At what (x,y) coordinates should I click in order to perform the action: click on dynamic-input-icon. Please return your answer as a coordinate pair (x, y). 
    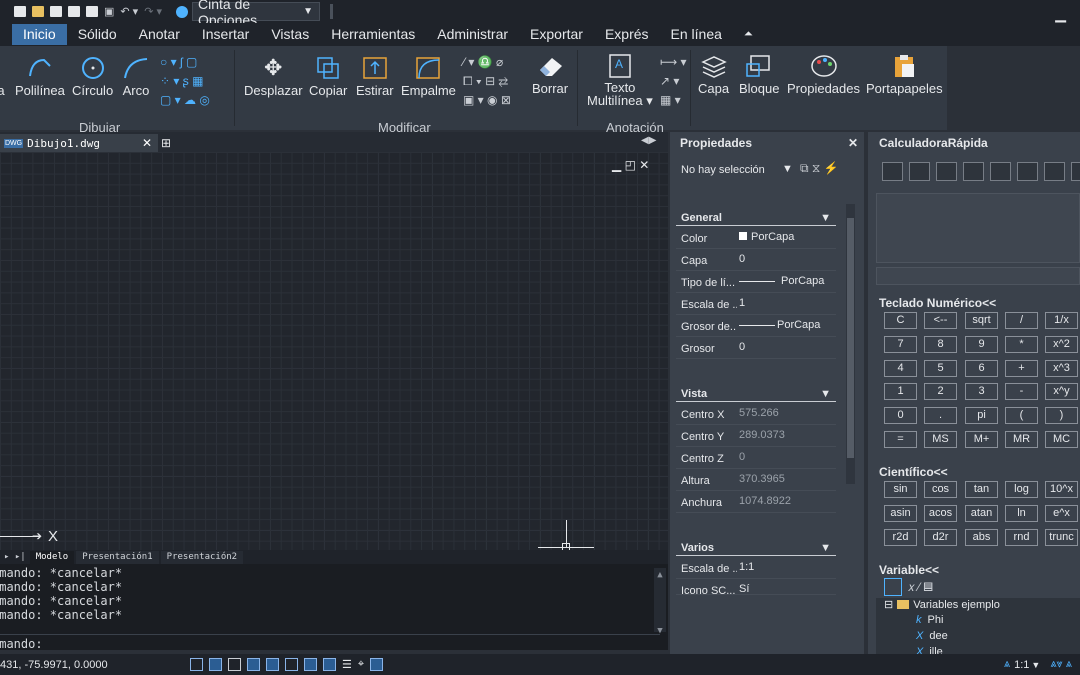
    Looking at the image, I should click on (329, 664).